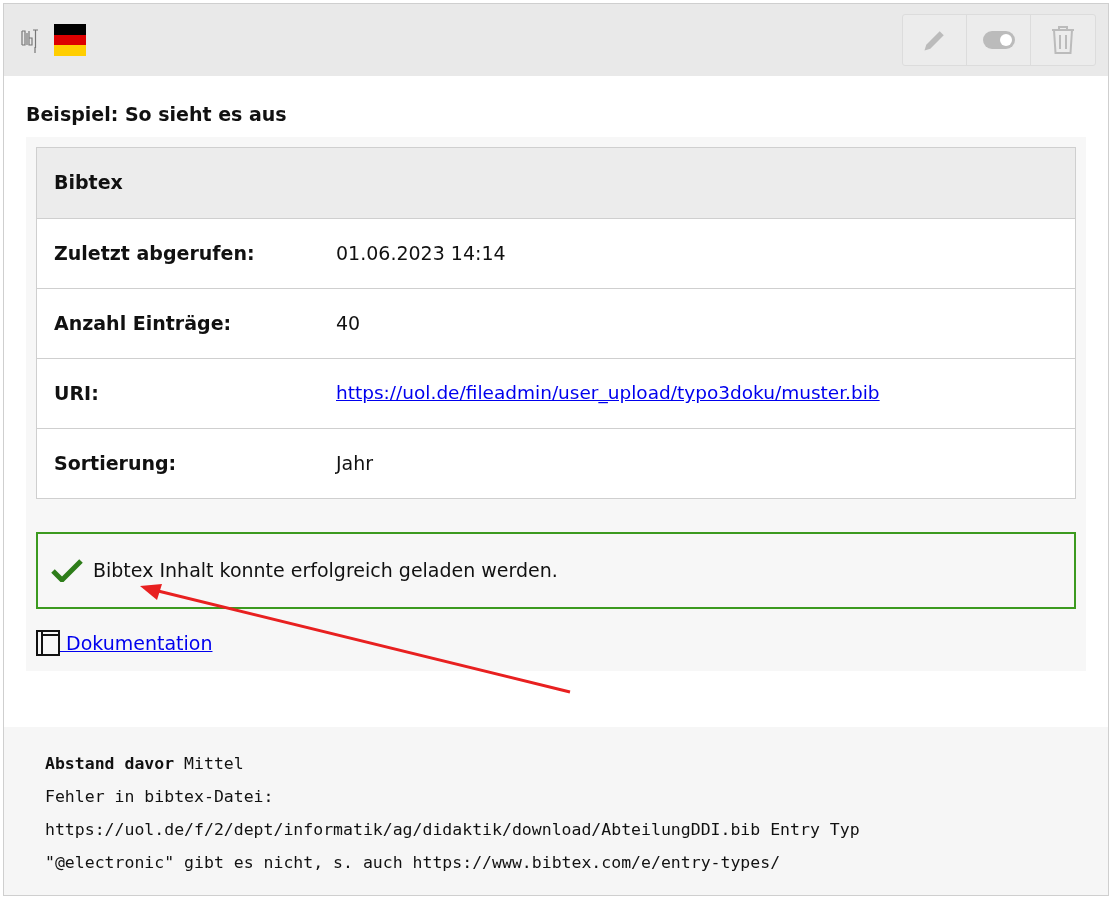 The width and height of the screenshot is (1112, 900). What do you see at coordinates (67, 570) in the screenshot?
I see `checkmark-icon` at bounding box center [67, 570].